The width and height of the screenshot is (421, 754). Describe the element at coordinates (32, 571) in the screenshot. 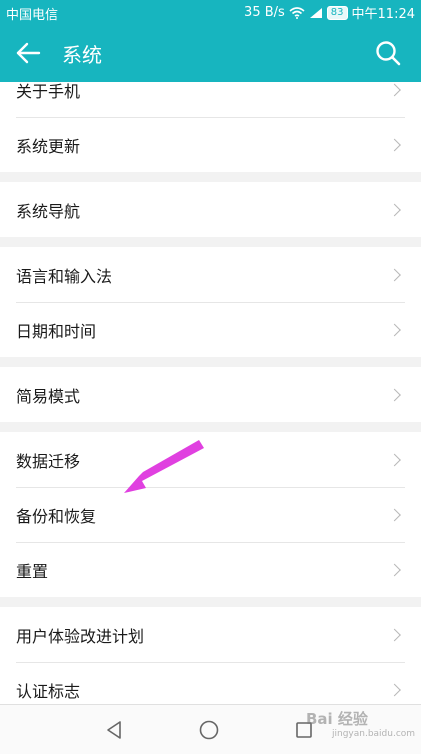

I see `settings-item-label: 重置` at that location.